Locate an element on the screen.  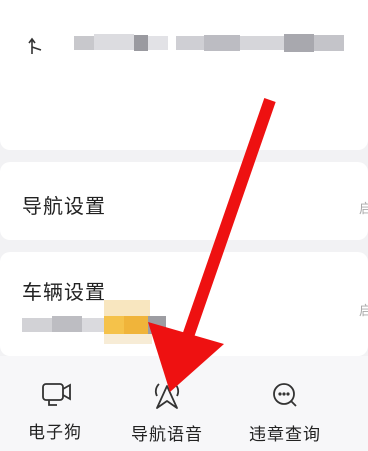
toolbar-label-violation-query: 违章查询 is located at coordinates (285, 435).